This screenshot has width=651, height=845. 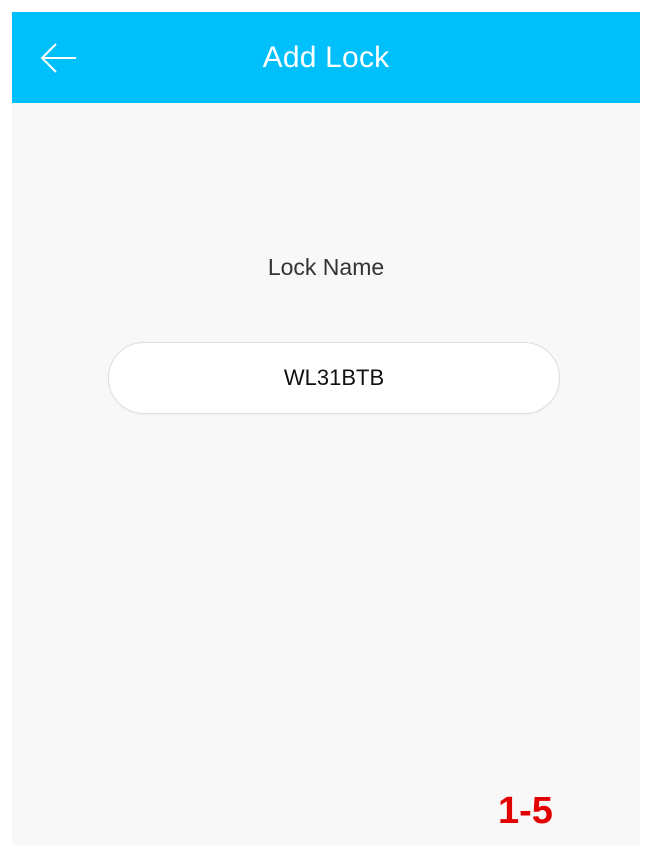 I want to click on page-title: Add Lock, so click(x=326, y=57).